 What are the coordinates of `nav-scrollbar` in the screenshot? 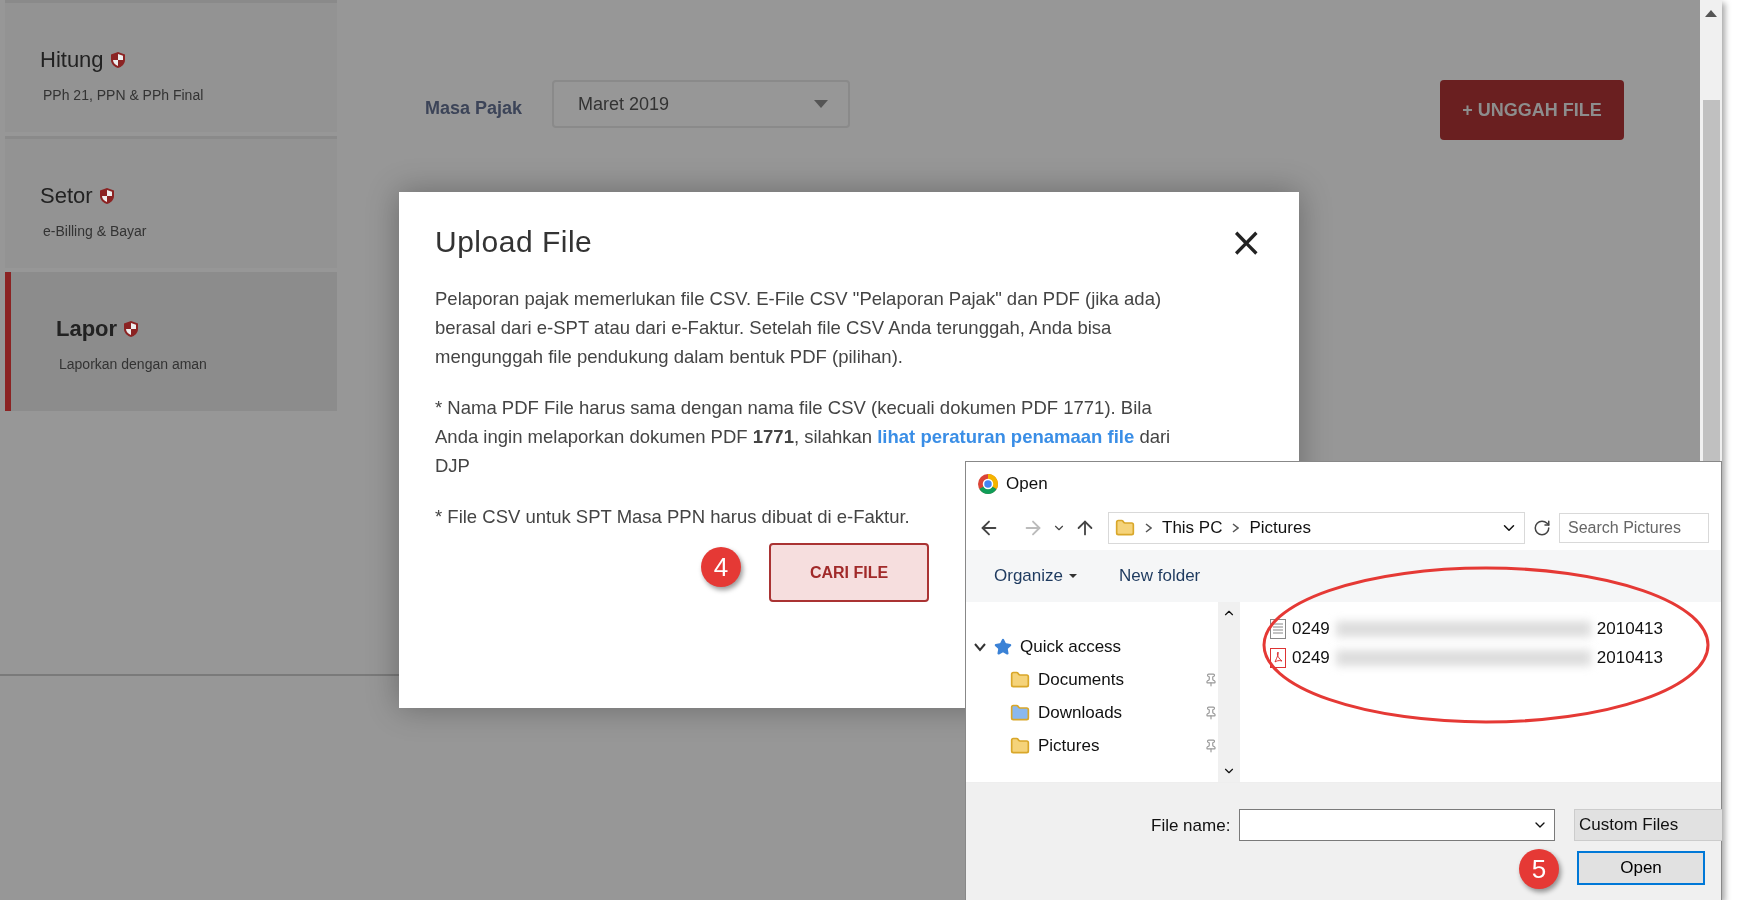 It's located at (1229, 692).